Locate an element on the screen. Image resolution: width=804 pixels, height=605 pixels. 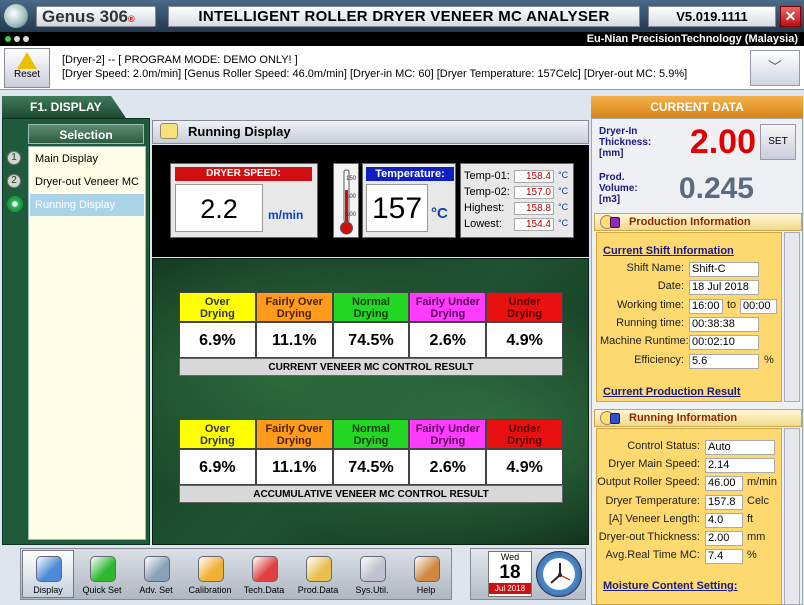
toolbar-button-calibration: Calibration is located at coordinates (210, 574).